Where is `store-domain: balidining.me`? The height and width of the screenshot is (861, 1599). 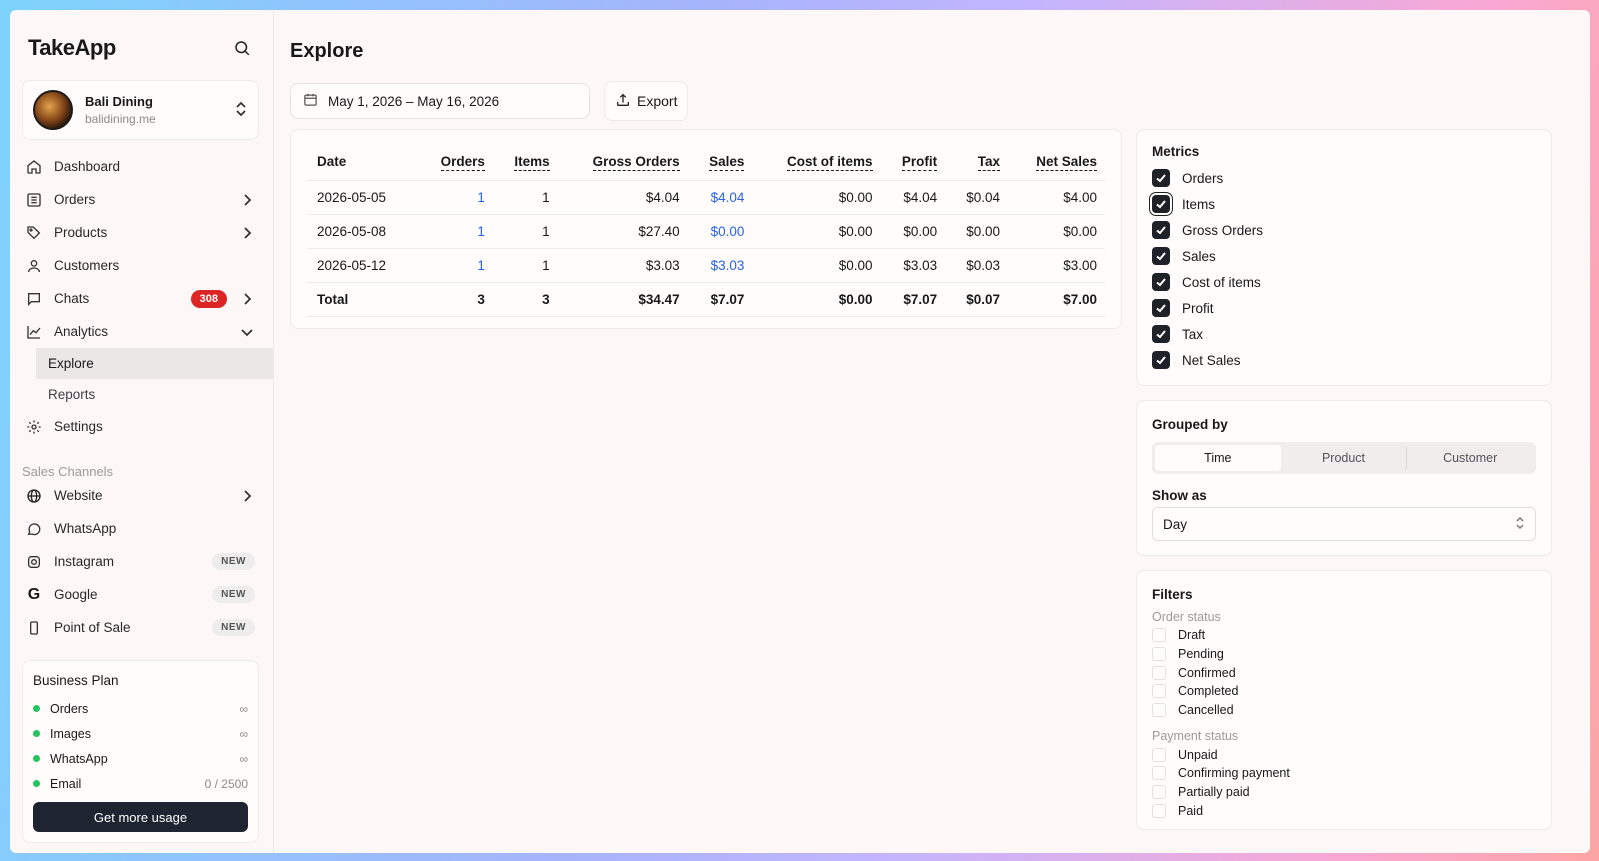
store-domain: balidining.me is located at coordinates (120, 119).